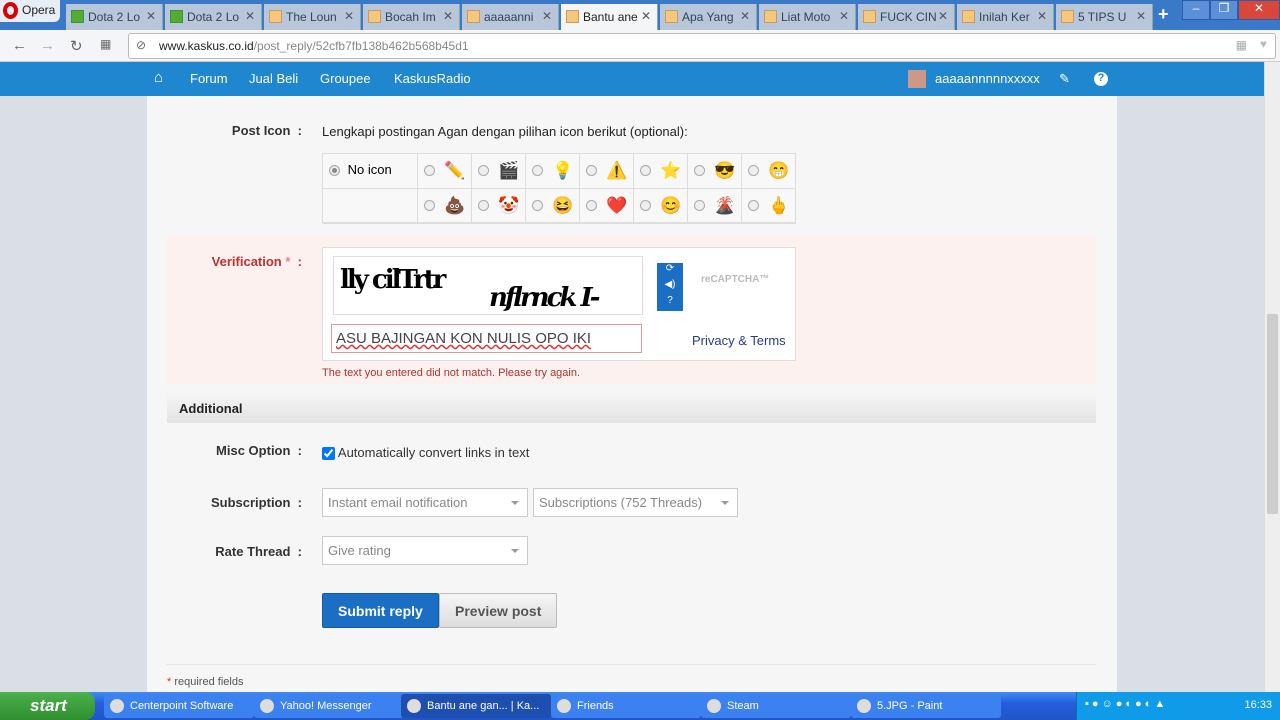  I want to click on post-icon-option: 💡, so click(553, 171).